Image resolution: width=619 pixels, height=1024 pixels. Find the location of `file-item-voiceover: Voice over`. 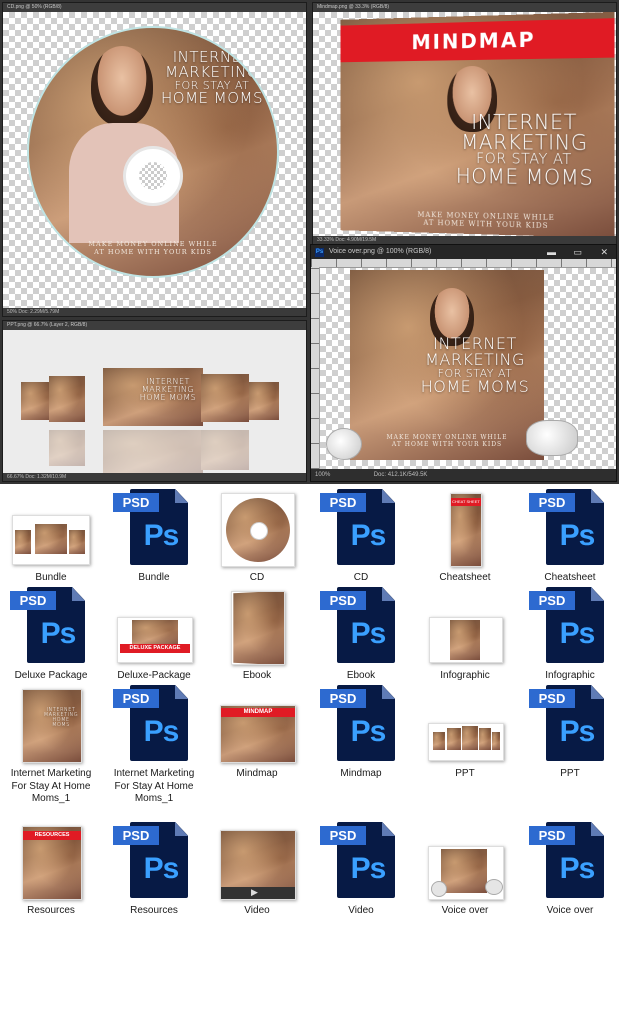

file-item-voiceover: Voice over is located at coordinates (465, 870).